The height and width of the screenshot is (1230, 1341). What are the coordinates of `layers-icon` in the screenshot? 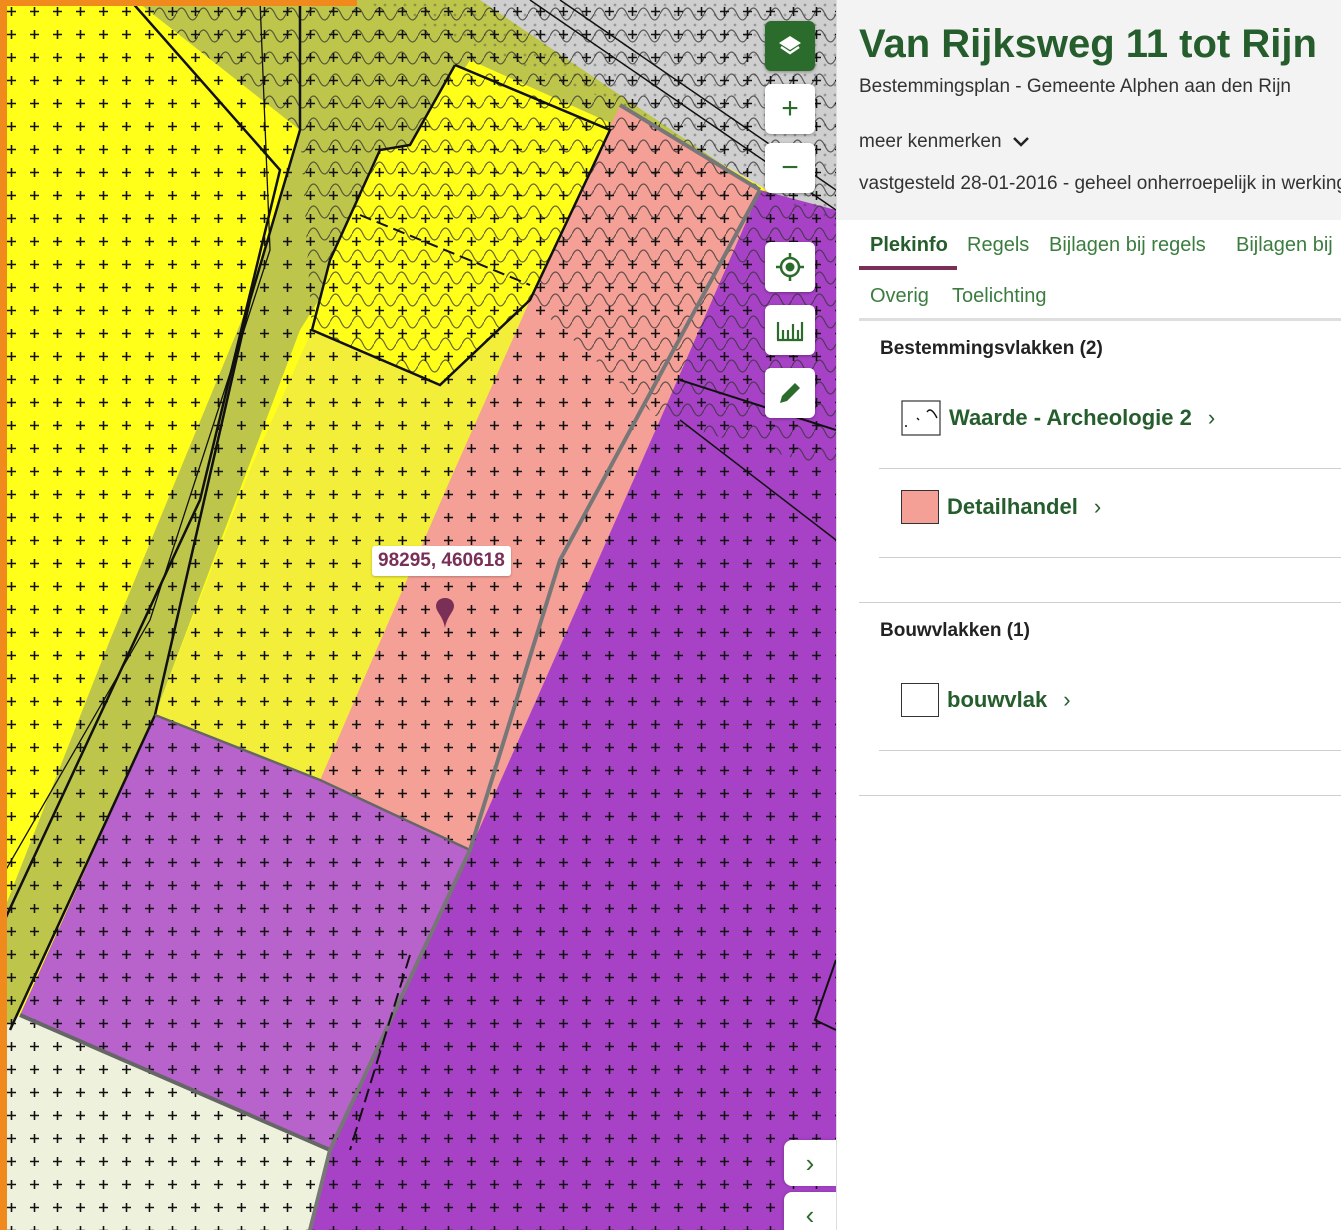 It's located at (790, 45).